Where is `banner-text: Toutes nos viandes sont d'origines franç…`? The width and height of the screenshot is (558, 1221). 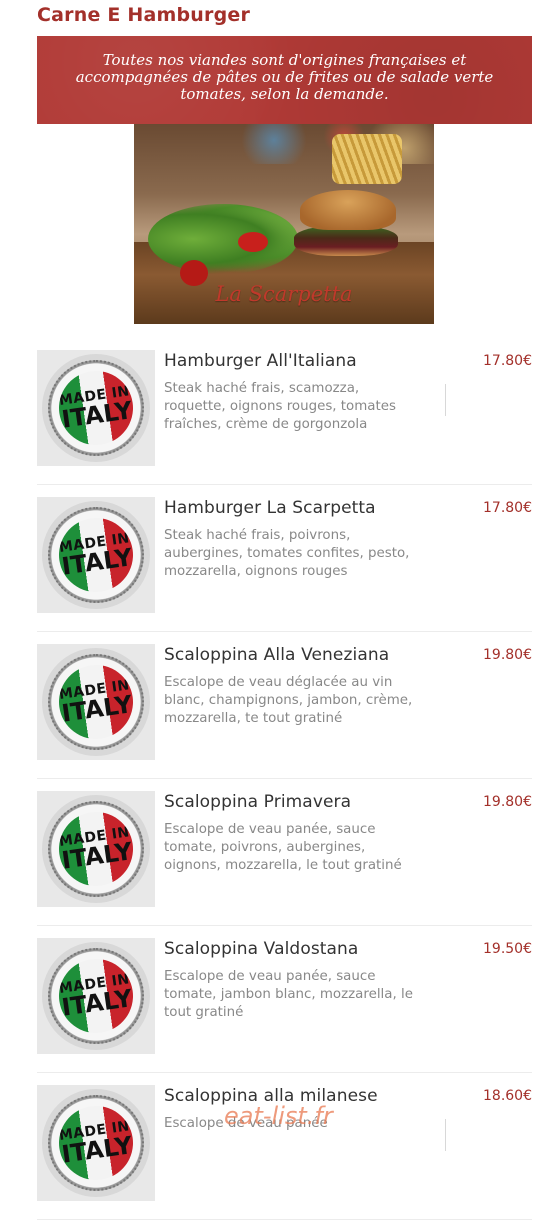
banner-text: Toutes nos viandes sont d'origines franç… is located at coordinates (284, 76).